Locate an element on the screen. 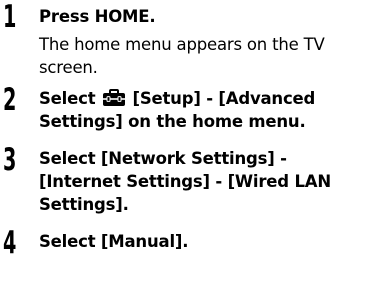 The image size is (371, 284). step-number: 4 is located at coordinates (10, 243).